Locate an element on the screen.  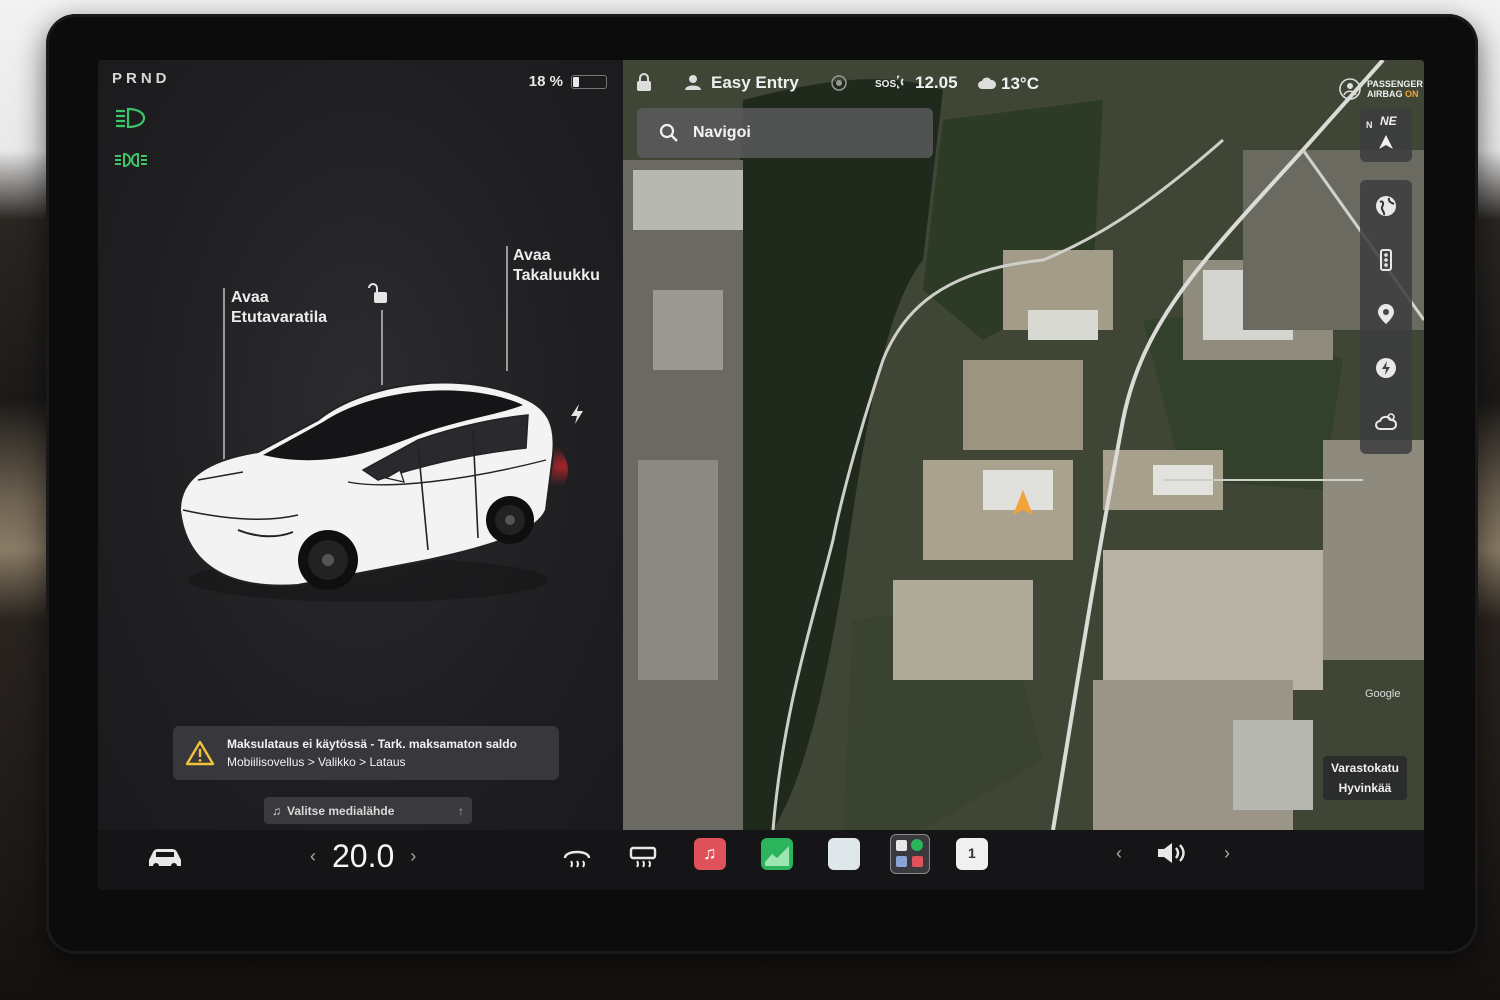
user-profile-icon is located at coordinates (693, 82).